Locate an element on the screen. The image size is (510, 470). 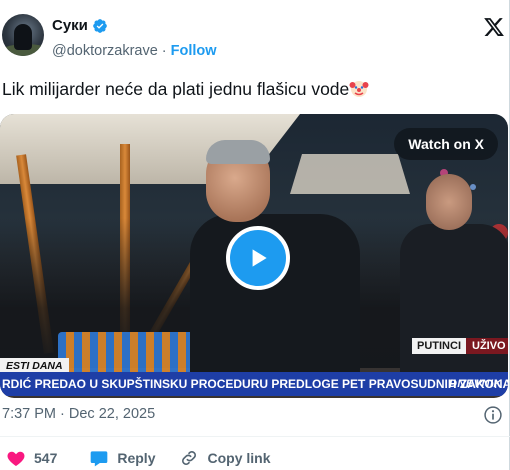
divider is located at coordinates (255, 436).